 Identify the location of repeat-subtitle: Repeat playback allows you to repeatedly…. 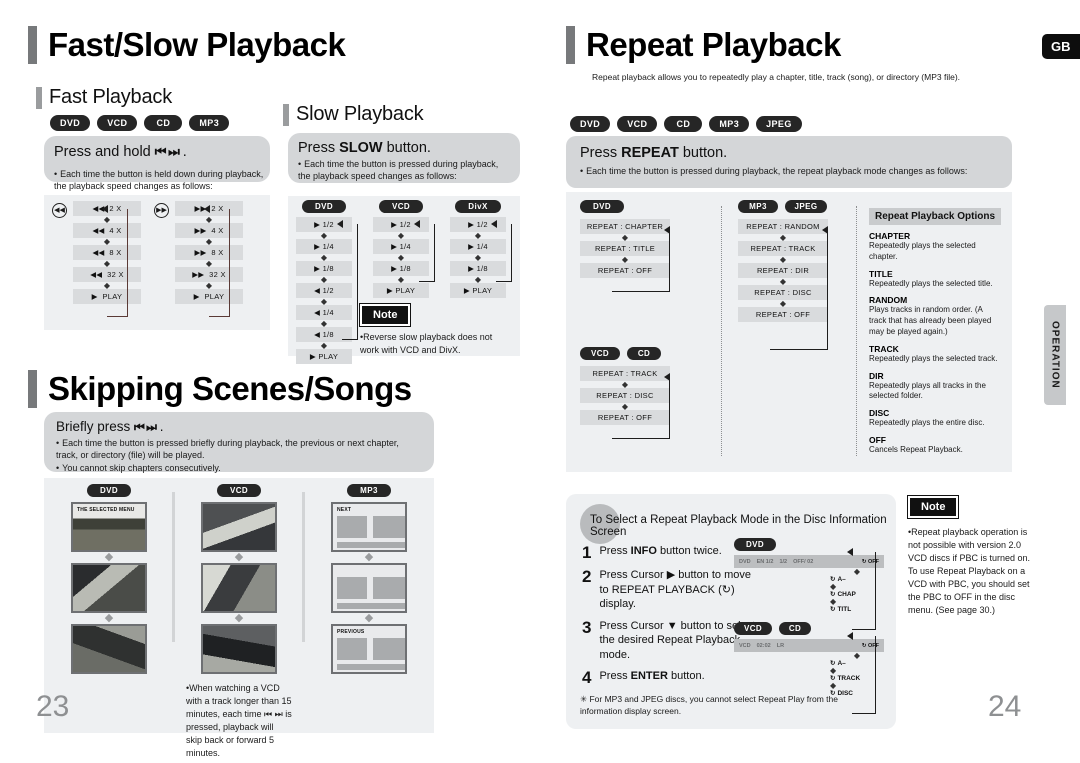
(776, 77).